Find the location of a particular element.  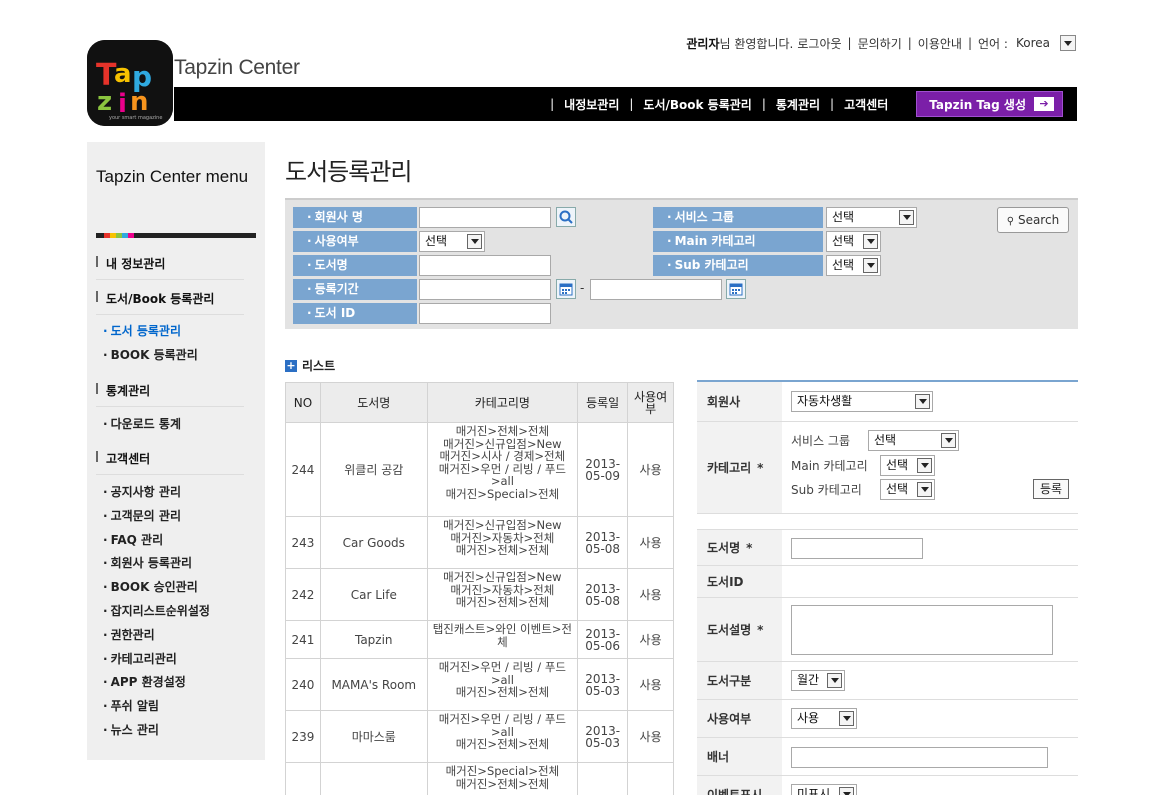

sidebar-item-news: 뉴스 관리 is located at coordinates (131, 729).